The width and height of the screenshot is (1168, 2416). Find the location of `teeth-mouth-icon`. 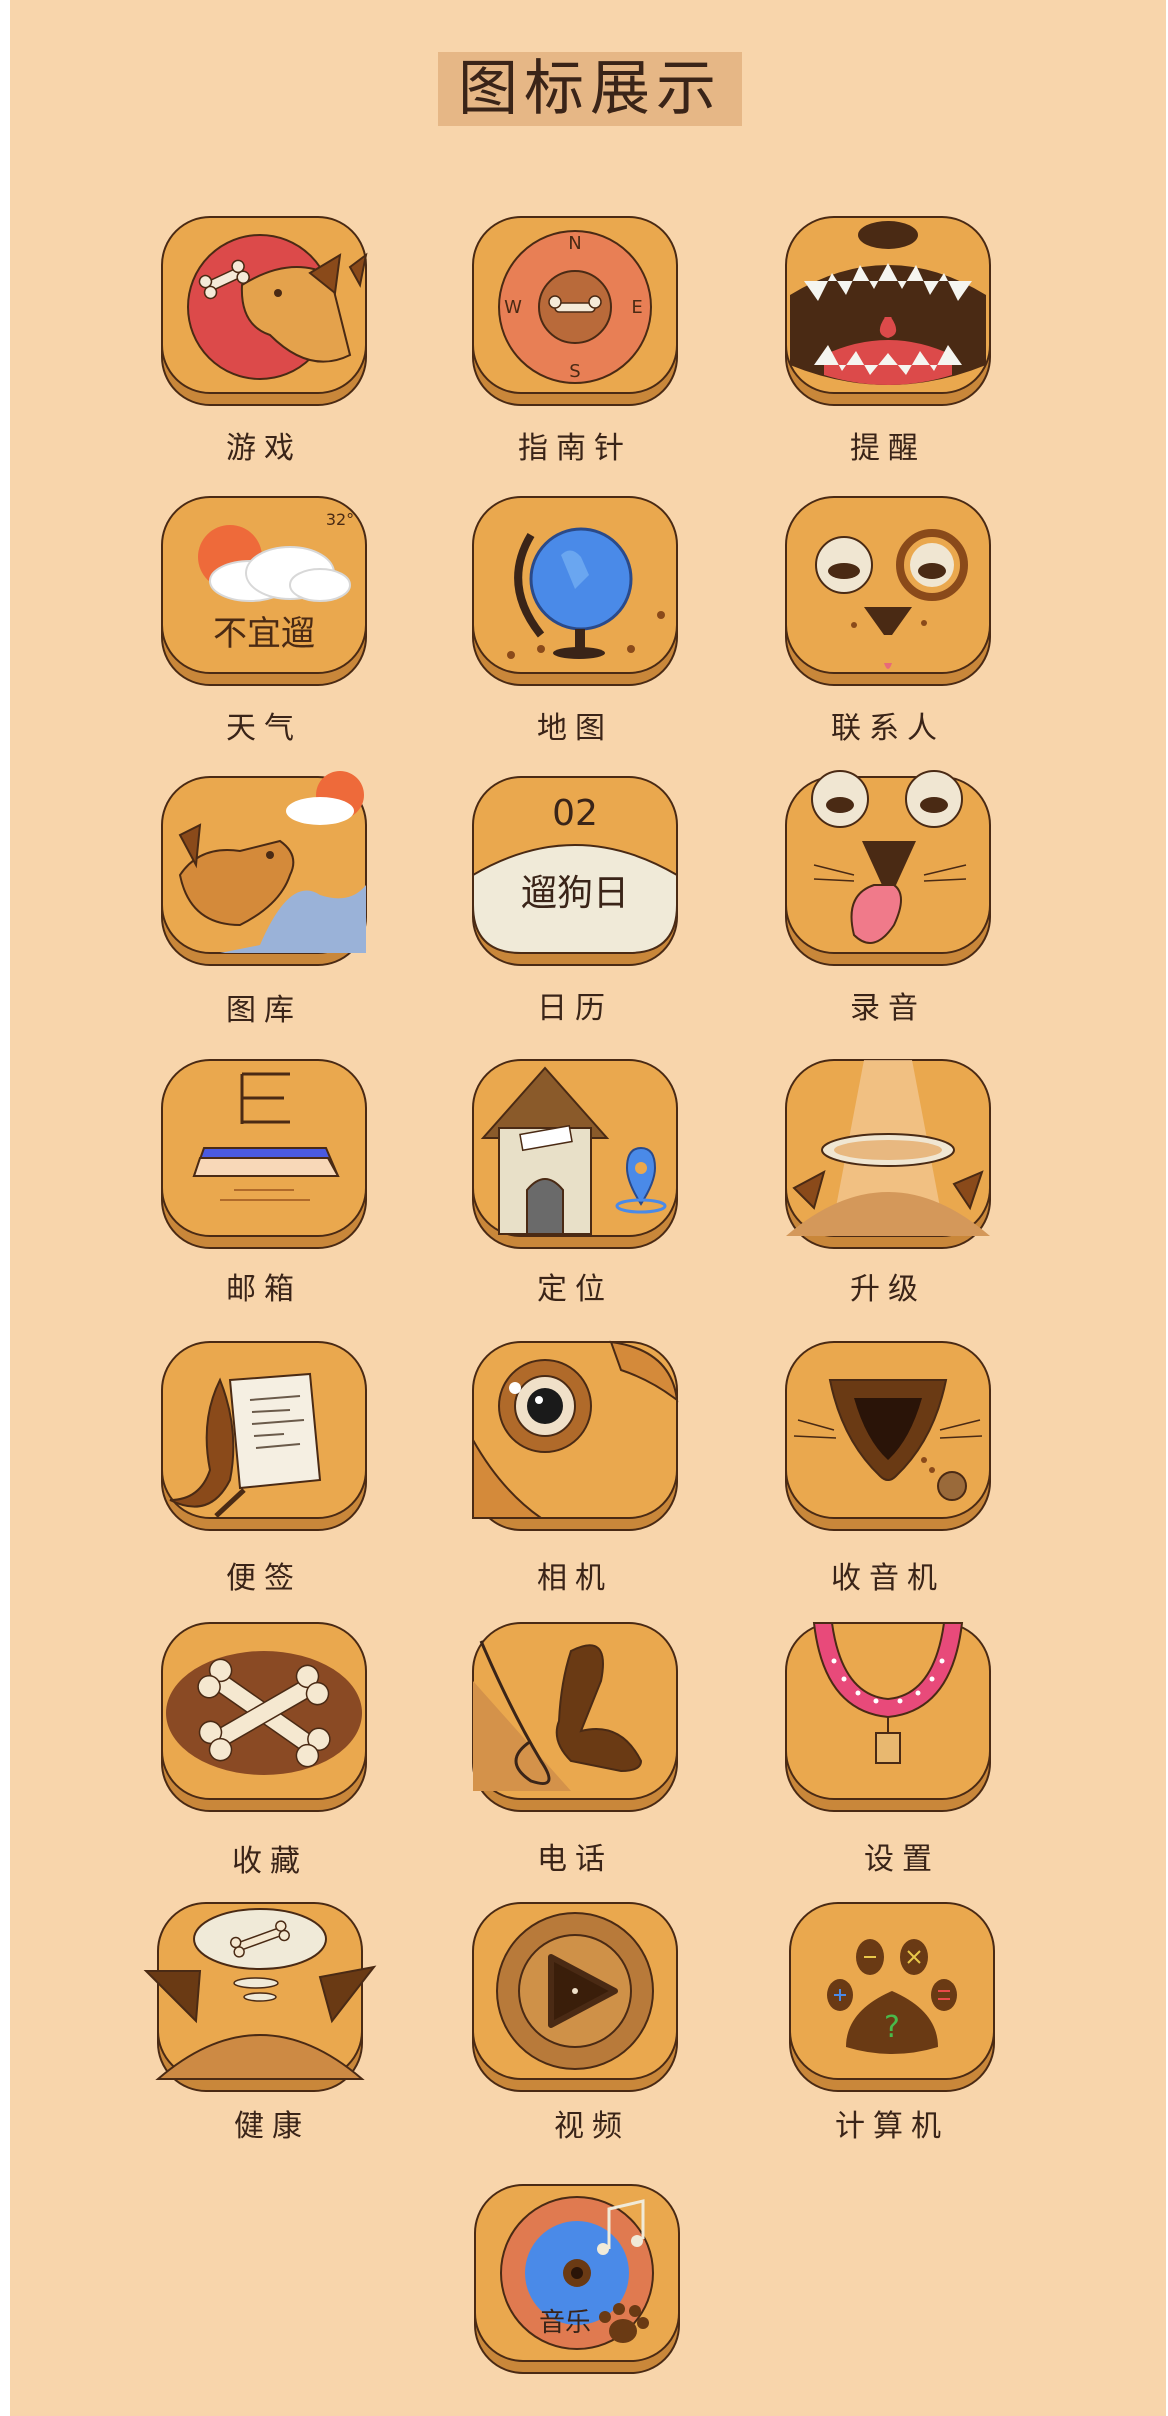

teeth-mouth-icon is located at coordinates (888, 311).